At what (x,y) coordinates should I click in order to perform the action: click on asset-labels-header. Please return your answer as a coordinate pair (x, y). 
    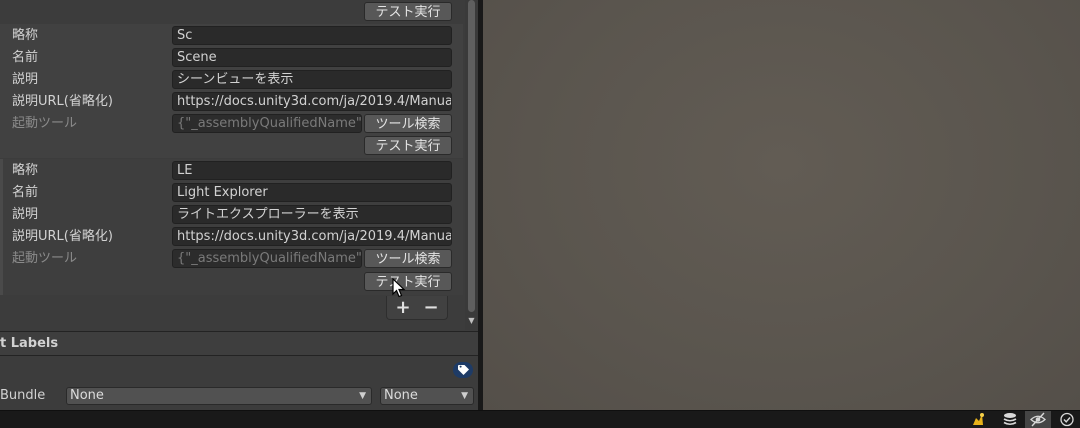
    Looking at the image, I should click on (239, 344).